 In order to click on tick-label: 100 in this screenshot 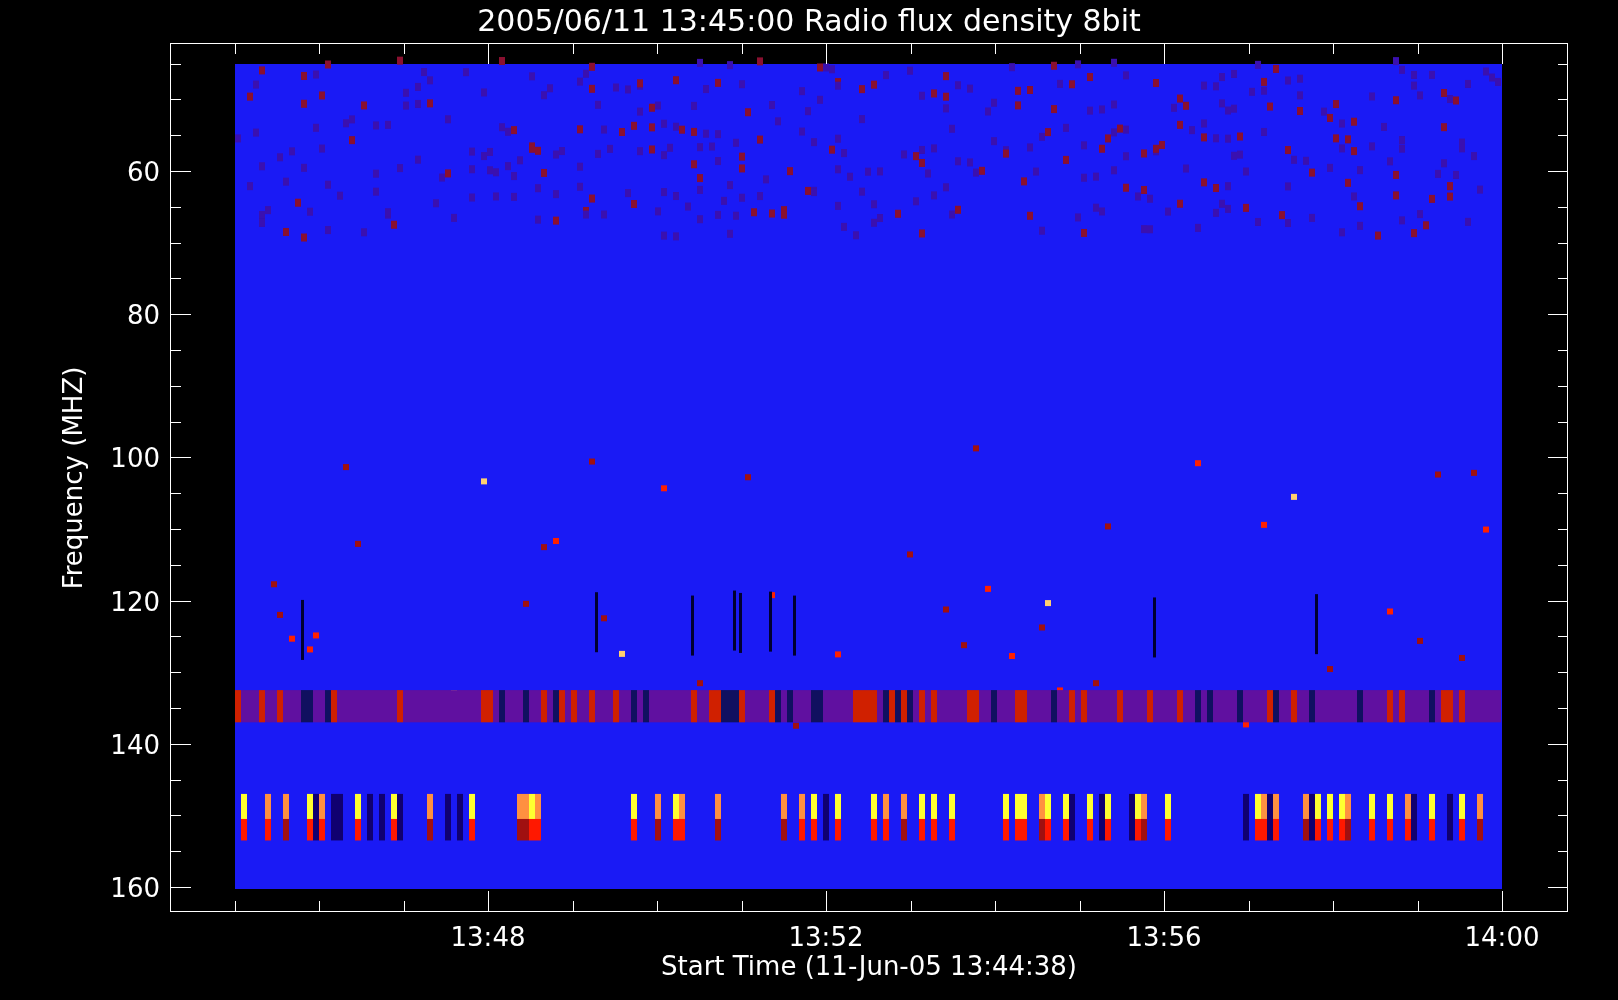, I will do `click(135, 458)`.